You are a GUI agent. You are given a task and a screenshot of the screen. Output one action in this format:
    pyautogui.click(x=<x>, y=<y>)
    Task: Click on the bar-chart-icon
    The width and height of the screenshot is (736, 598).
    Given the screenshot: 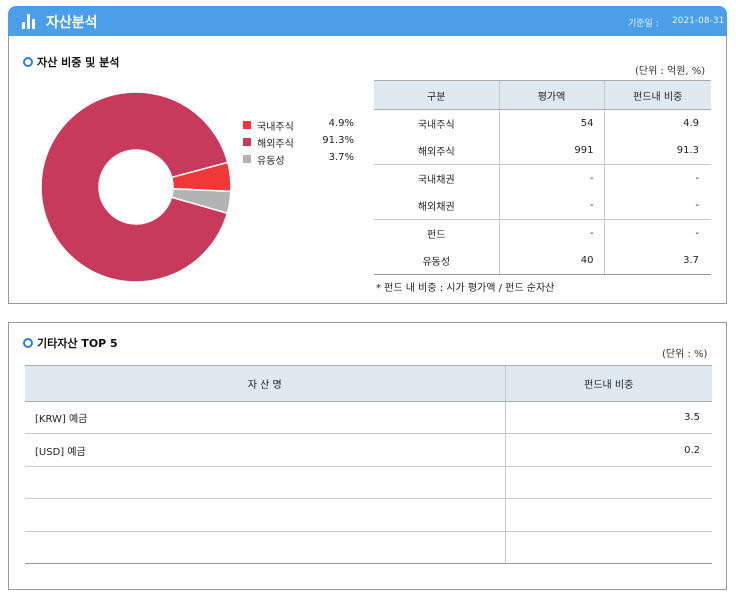 What is the action you would take?
    pyautogui.click(x=30, y=21)
    